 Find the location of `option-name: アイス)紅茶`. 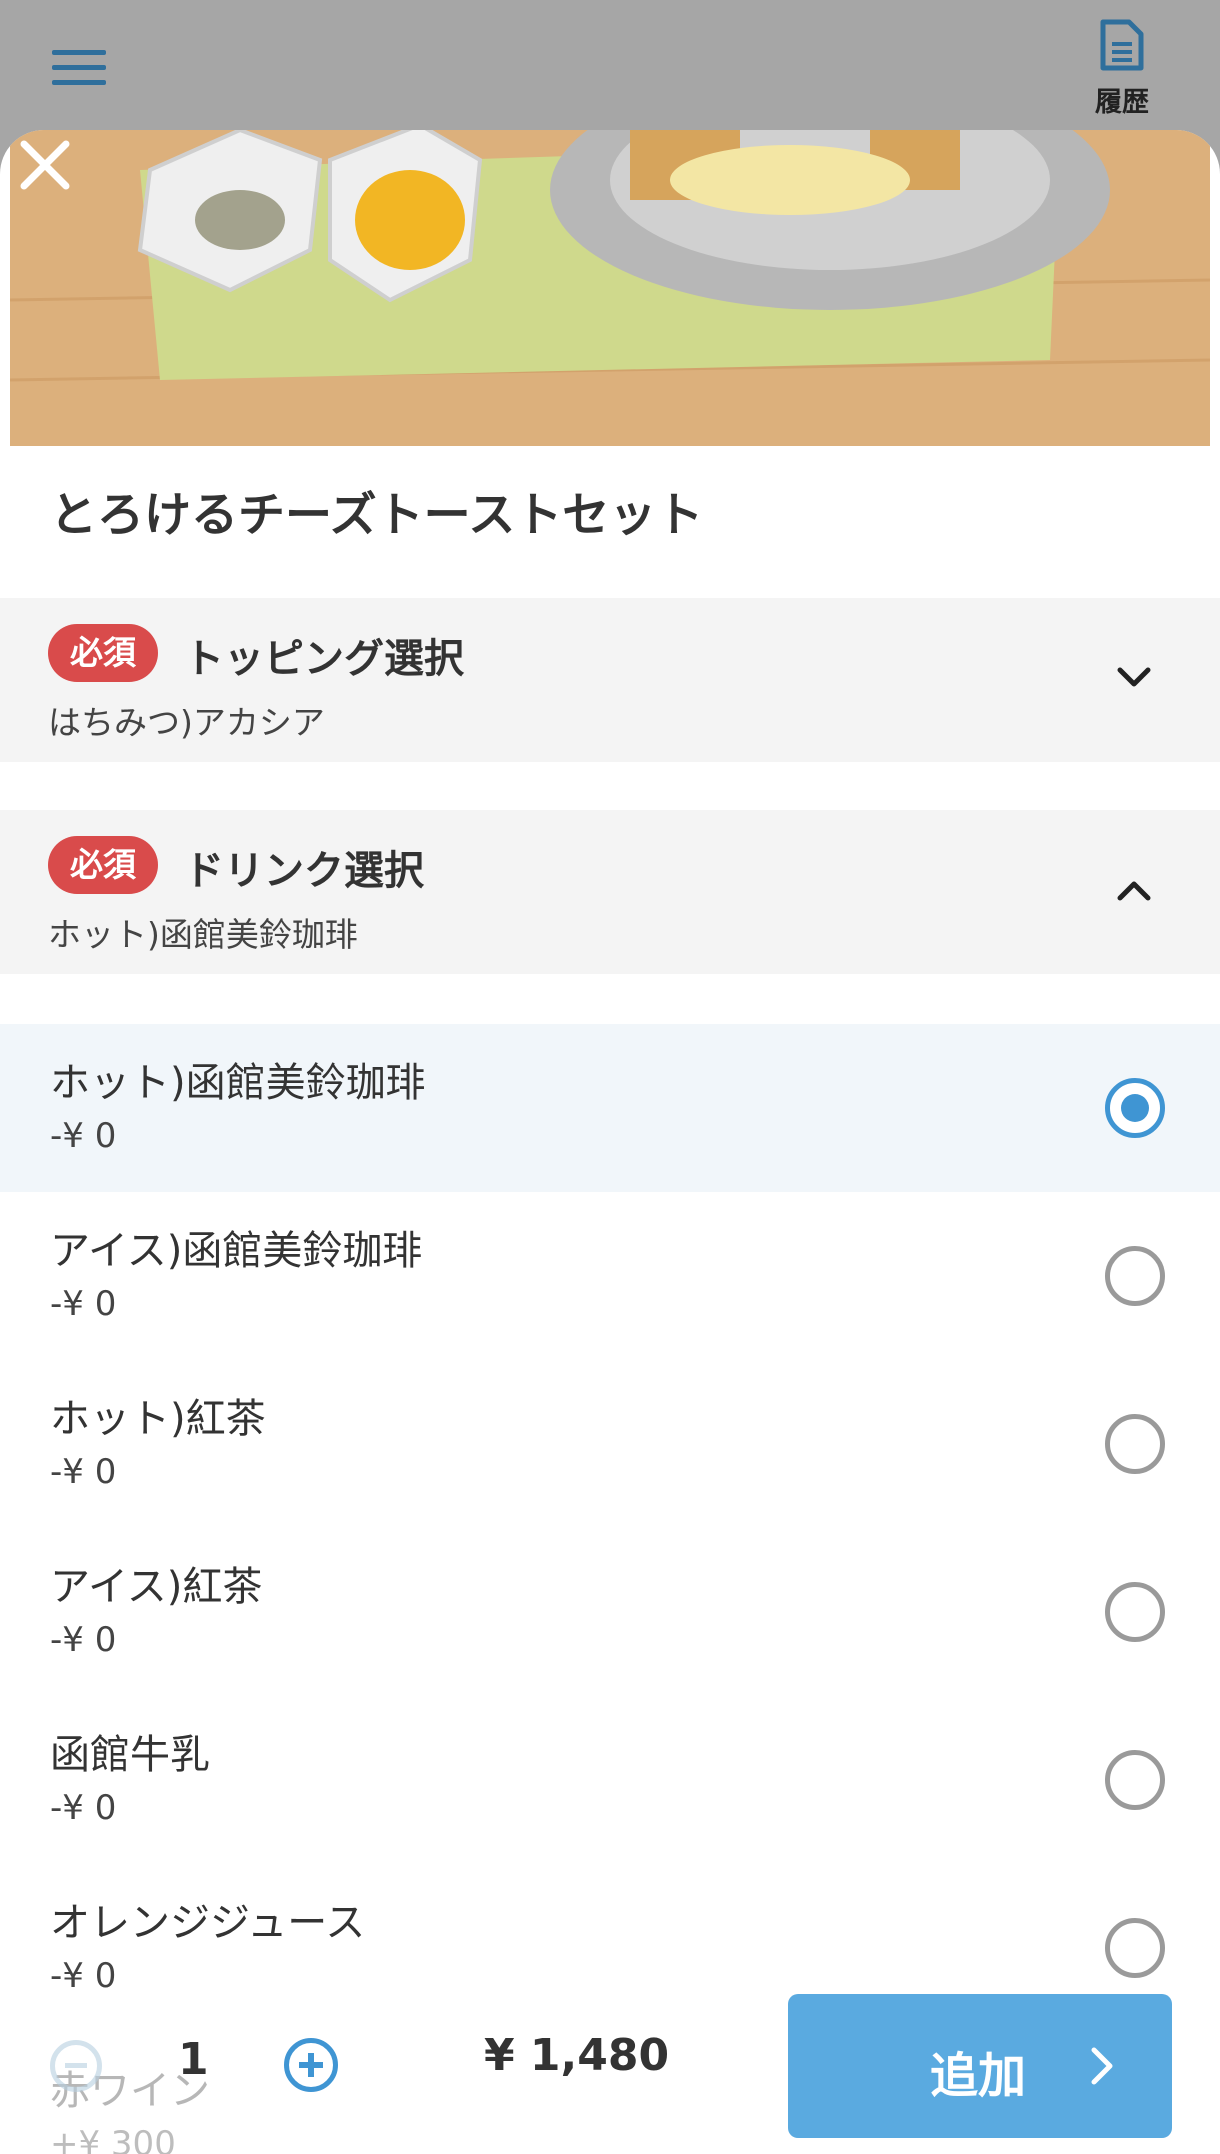

option-name: アイス)紅茶 is located at coordinates (156, 1587).